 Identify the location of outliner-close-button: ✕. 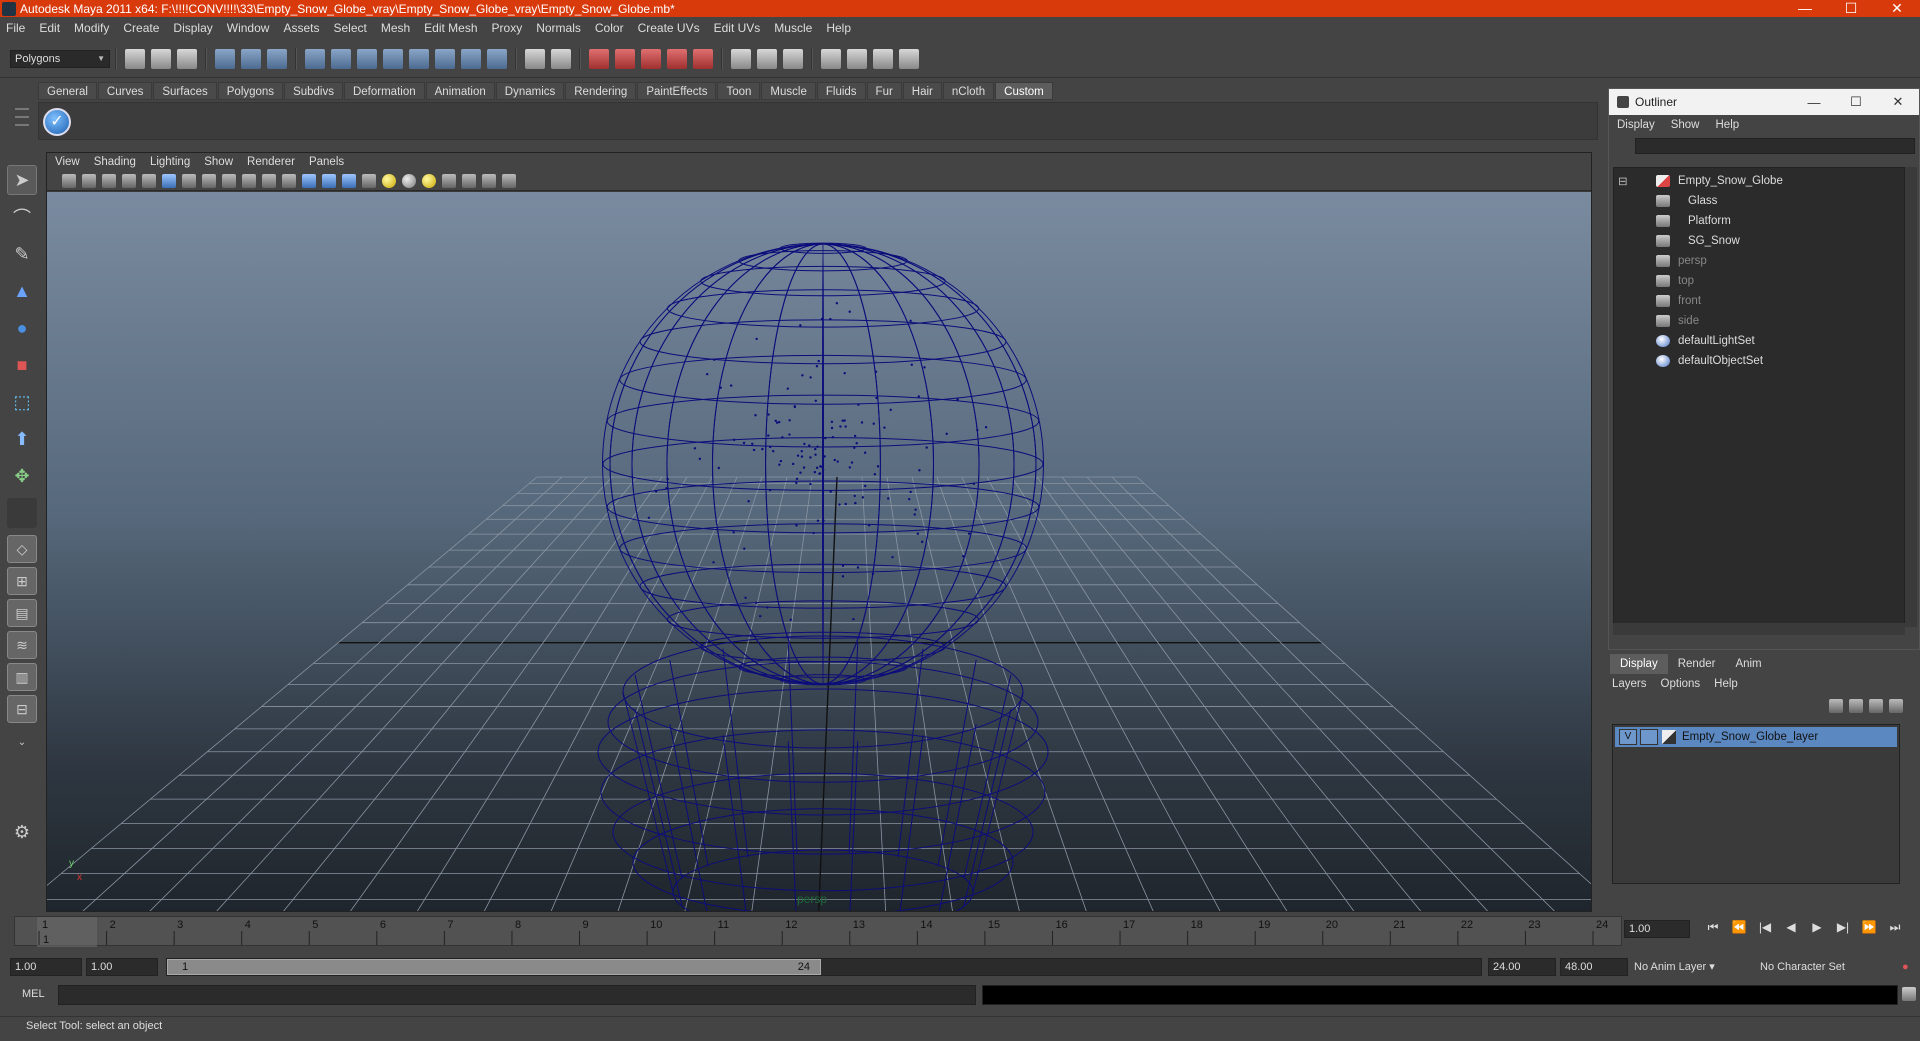
(1898, 102).